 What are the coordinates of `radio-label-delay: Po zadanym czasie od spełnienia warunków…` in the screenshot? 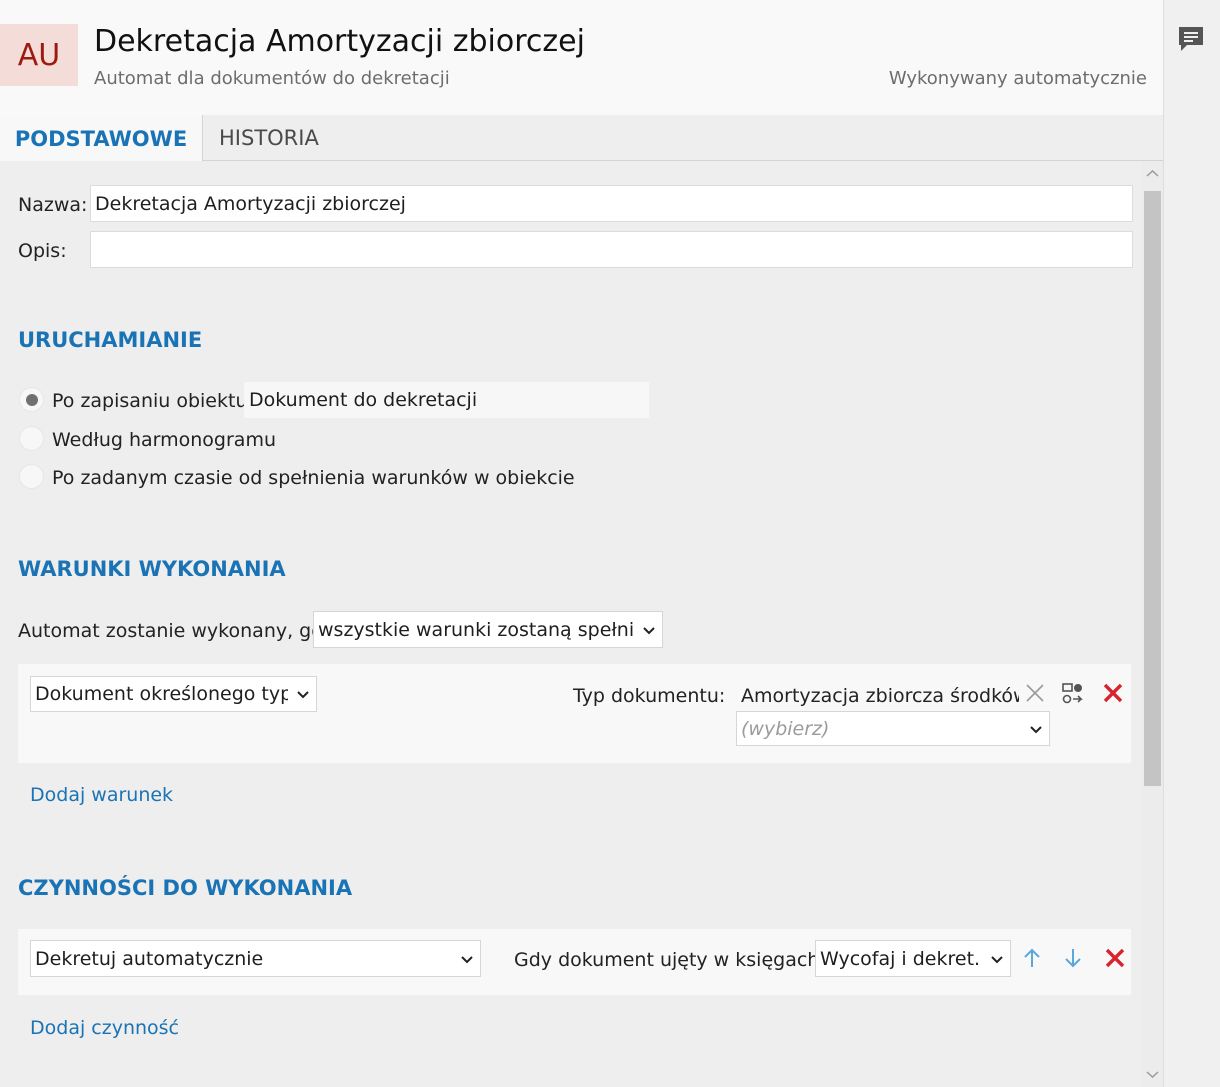 It's located at (313, 478).